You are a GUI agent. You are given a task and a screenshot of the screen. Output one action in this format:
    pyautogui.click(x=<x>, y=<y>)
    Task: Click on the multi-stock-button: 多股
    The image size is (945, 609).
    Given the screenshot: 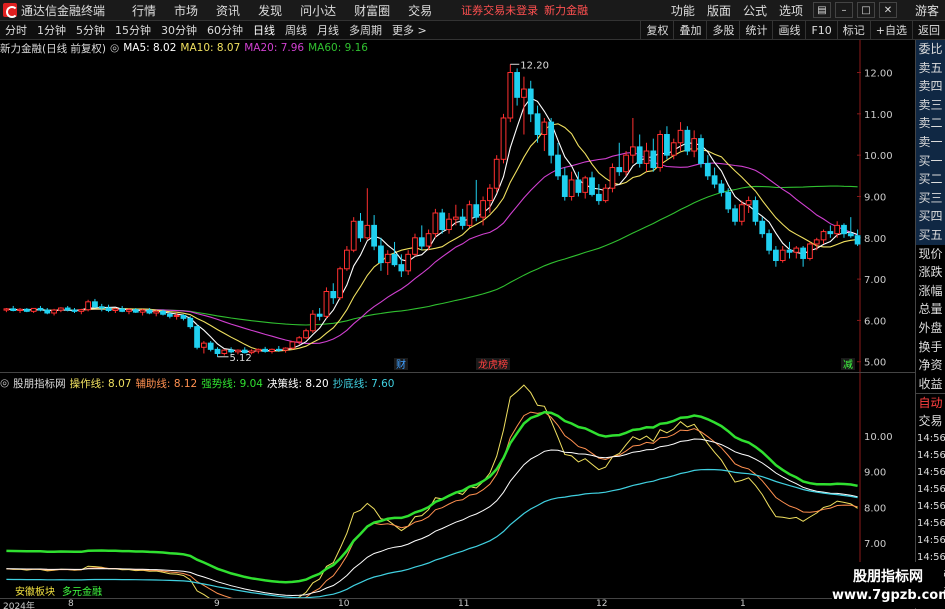 What is the action you would take?
    pyautogui.click(x=722, y=30)
    